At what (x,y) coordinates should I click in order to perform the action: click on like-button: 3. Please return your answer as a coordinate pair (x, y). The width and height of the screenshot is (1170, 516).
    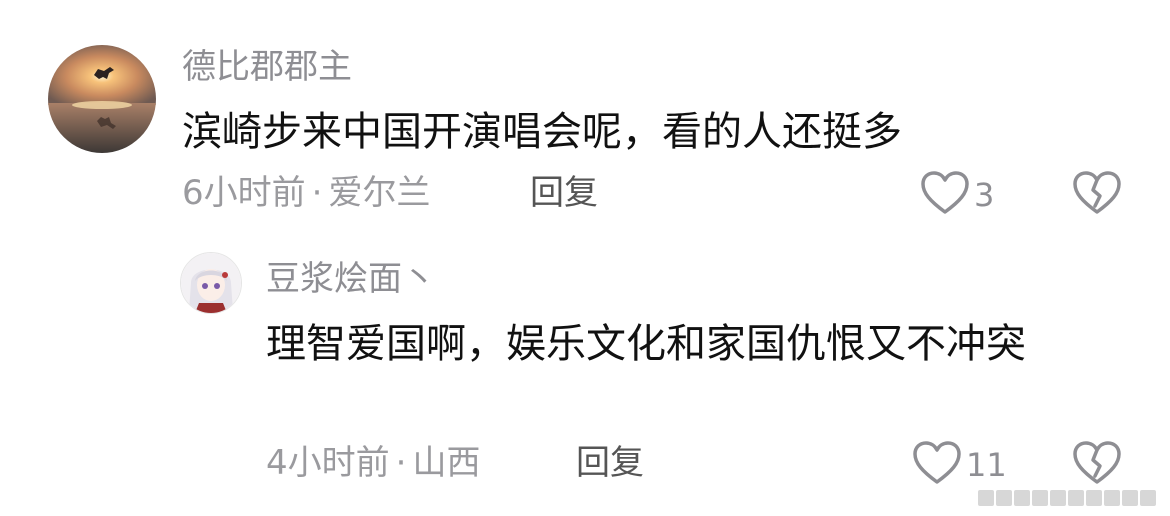
    Looking at the image, I should click on (957, 195).